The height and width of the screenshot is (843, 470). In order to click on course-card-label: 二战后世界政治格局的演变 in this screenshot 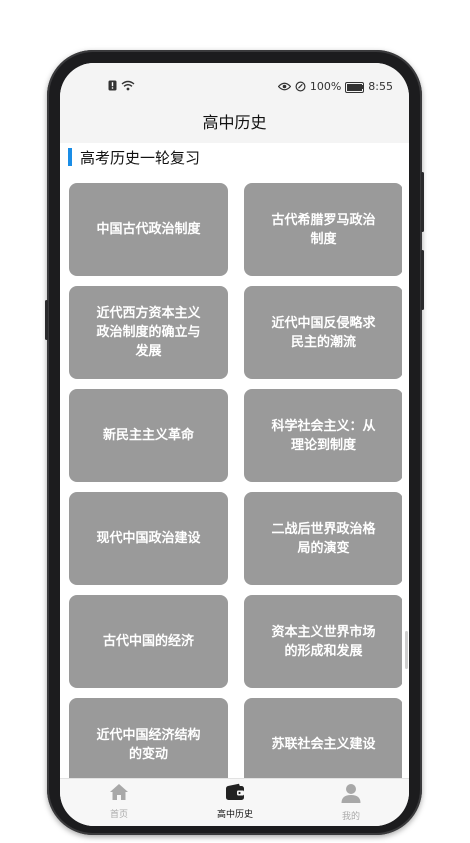, I will do `click(323, 538)`.